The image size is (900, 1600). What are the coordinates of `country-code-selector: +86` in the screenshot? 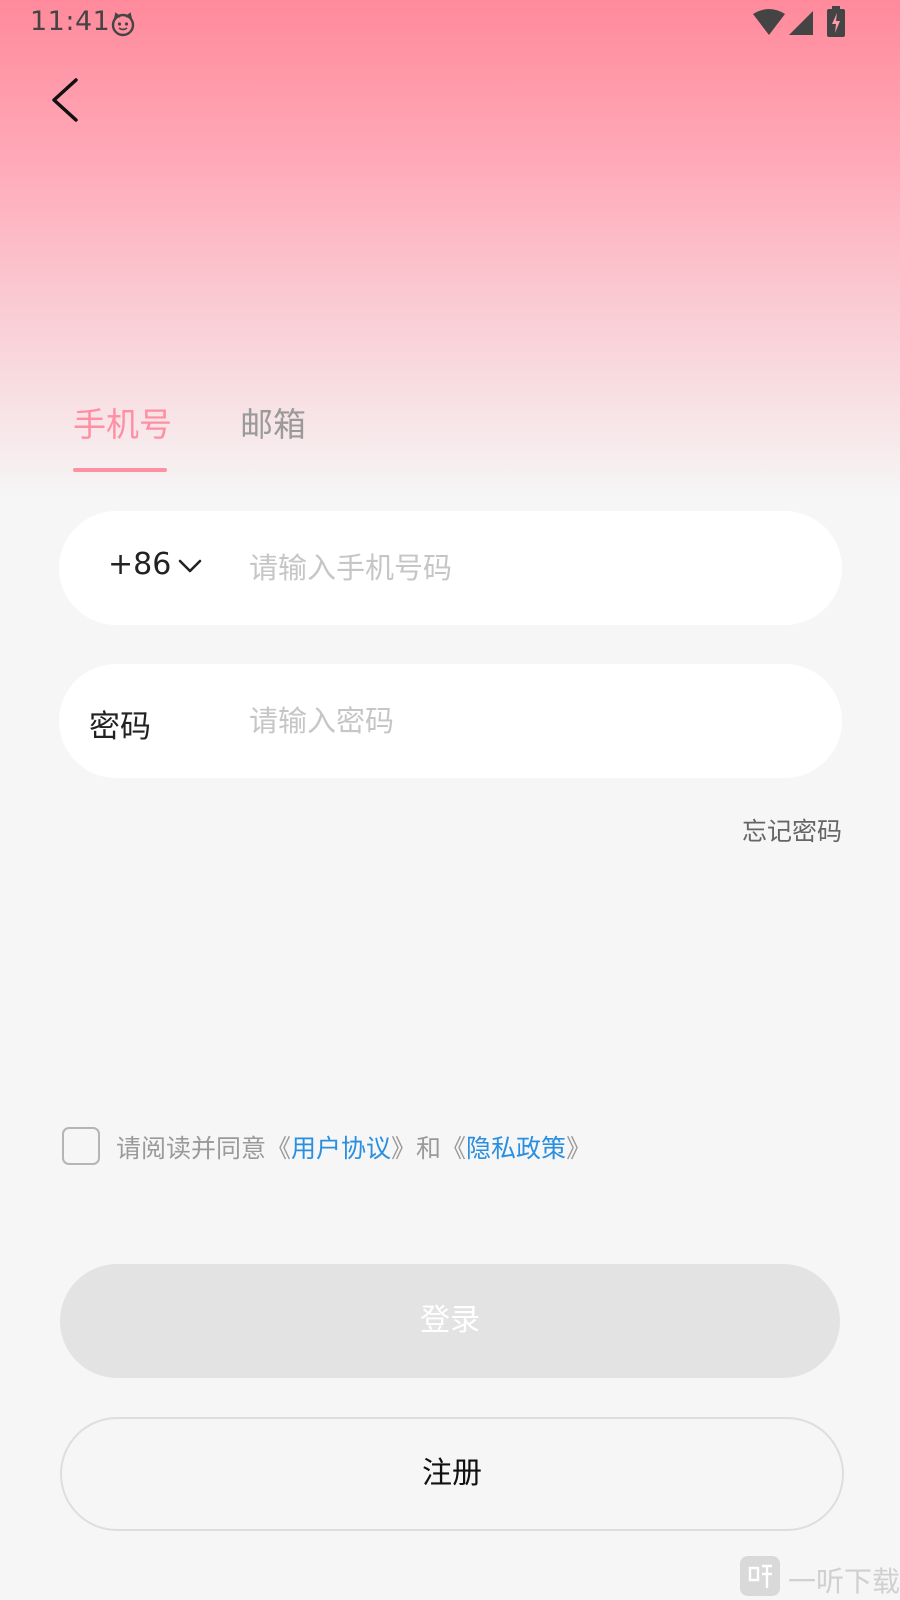 It's located at (139, 564).